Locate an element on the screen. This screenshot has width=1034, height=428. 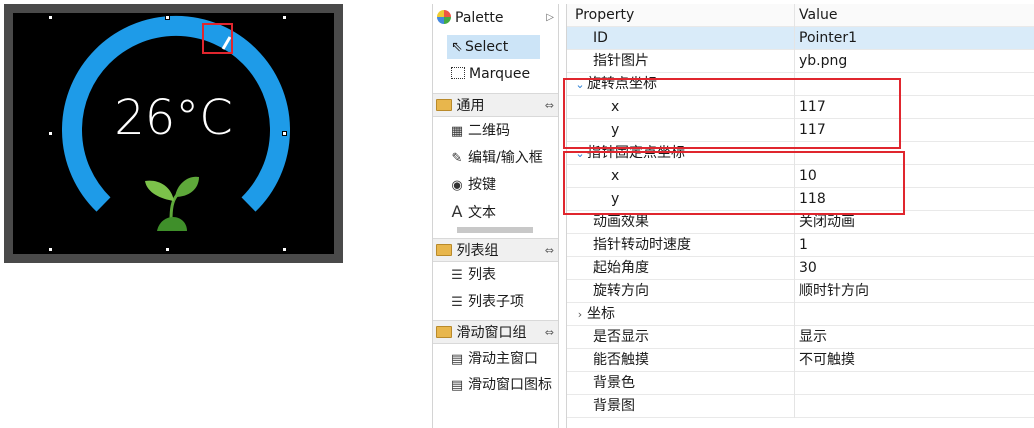
property-column-header: Property is located at coordinates (604, 15).